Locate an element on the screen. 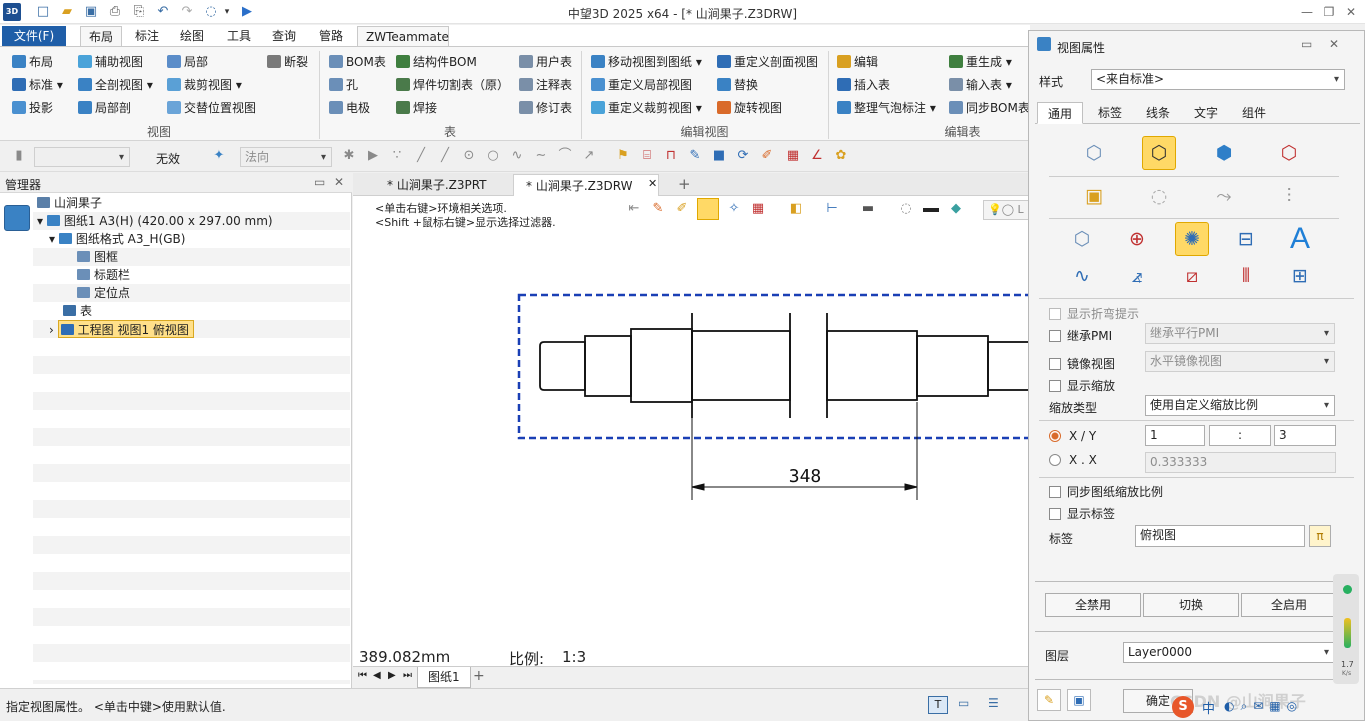  show-label-option: 显示标签 is located at coordinates (1082, 513).